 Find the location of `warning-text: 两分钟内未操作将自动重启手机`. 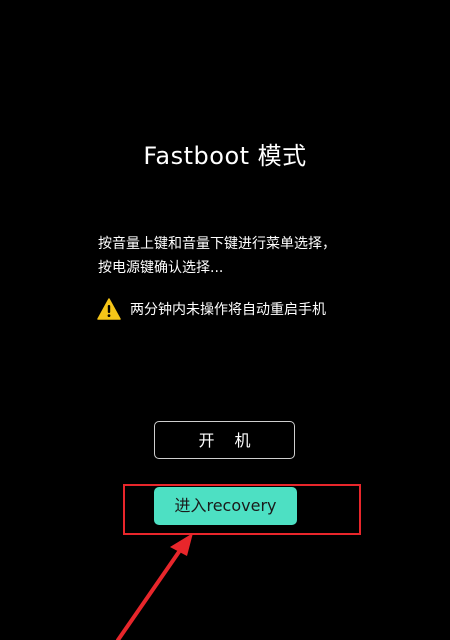

warning-text: 两分钟内未操作将自动重启手机 is located at coordinates (228, 310).